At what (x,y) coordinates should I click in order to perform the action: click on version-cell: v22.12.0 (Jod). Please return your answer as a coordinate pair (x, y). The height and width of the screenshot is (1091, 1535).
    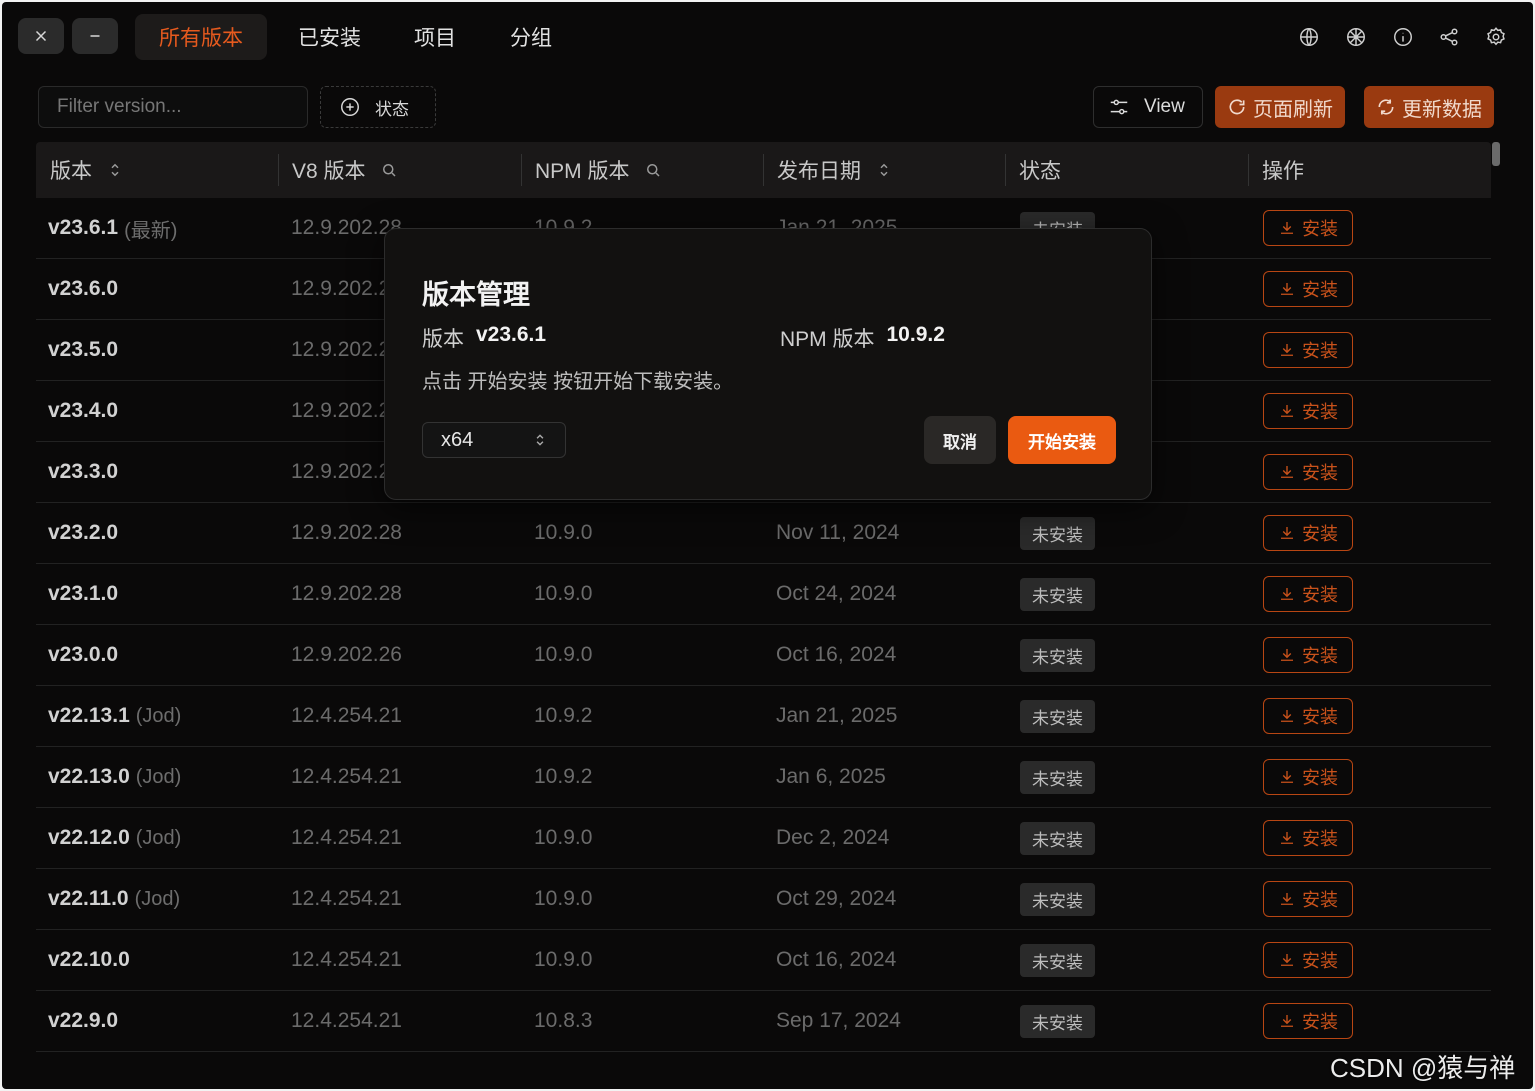
    Looking at the image, I should click on (114, 838).